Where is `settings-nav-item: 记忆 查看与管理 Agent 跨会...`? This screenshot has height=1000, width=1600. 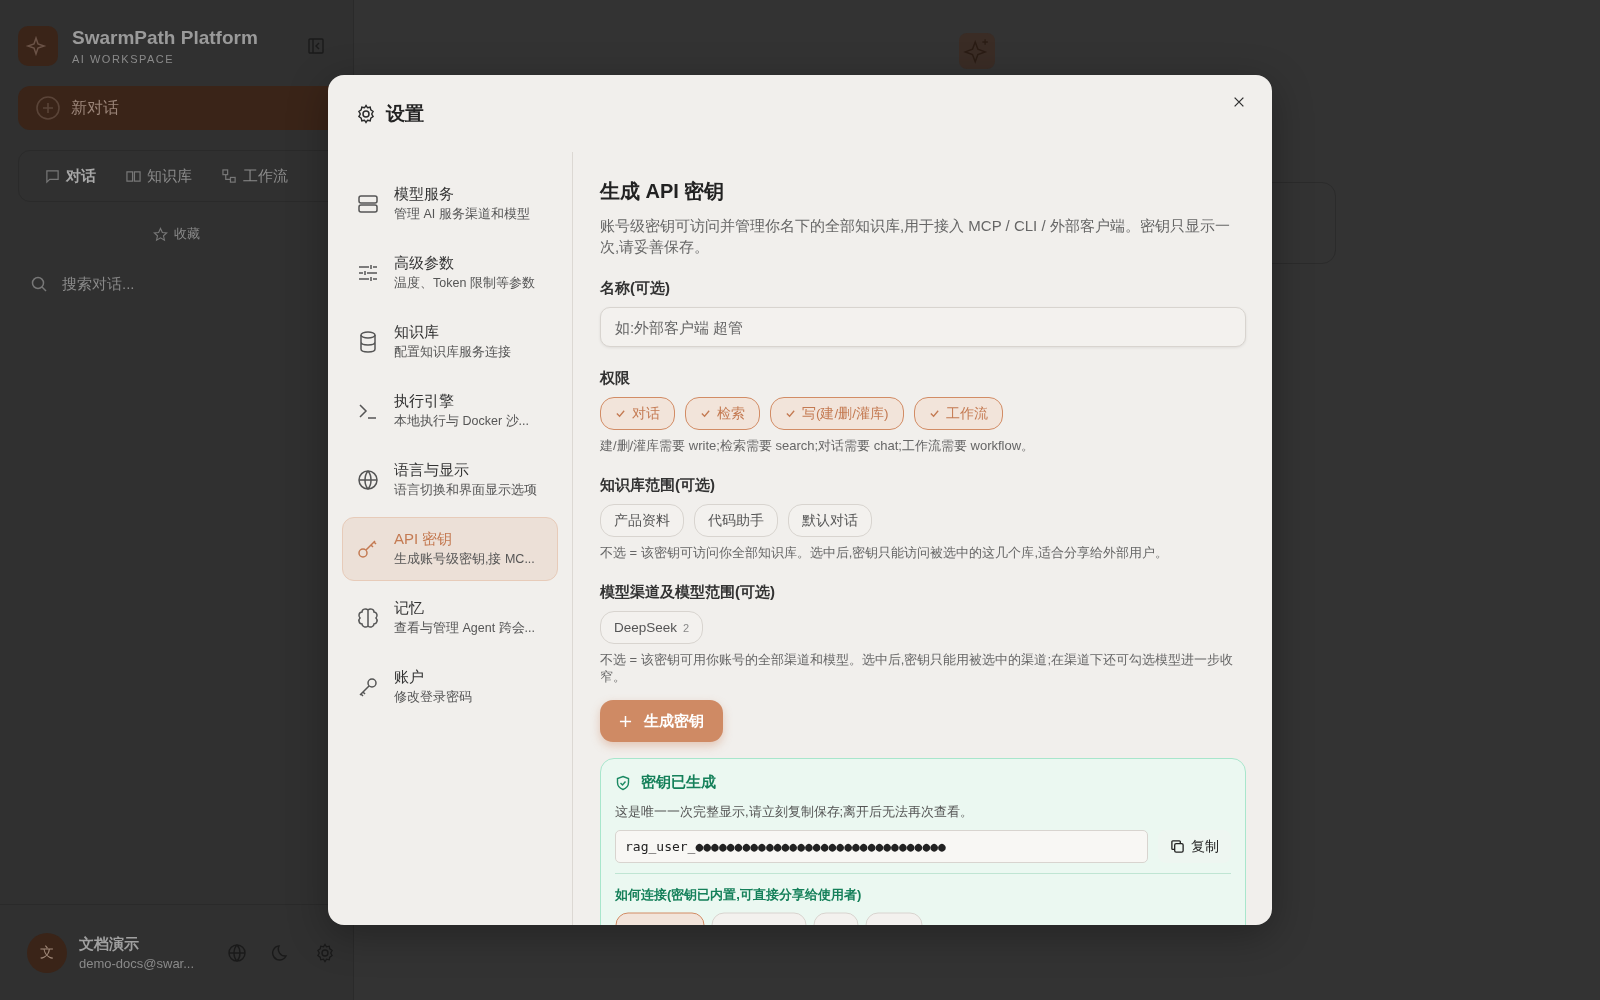
settings-nav-item: 记忆 查看与管理 Agent 跨会... is located at coordinates (450, 618).